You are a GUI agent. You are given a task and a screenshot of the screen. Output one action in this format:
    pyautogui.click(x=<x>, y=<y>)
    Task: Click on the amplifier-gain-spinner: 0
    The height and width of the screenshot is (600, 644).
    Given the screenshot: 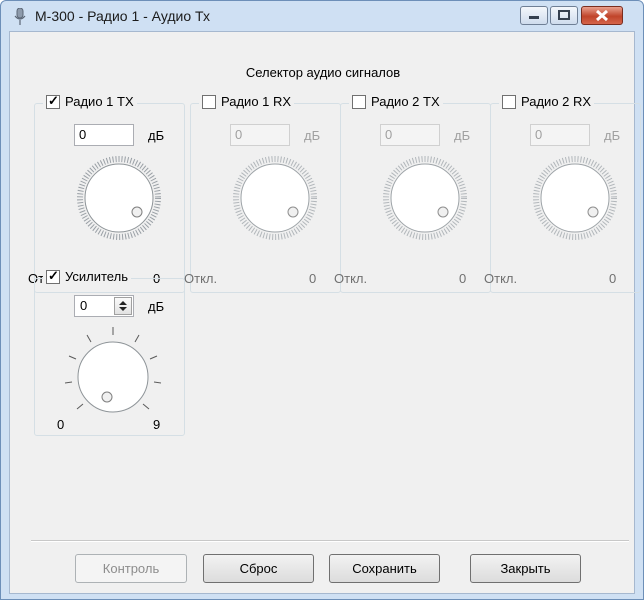 What is the action you would take?
    pyautogui.click(x=104, y=306)
    